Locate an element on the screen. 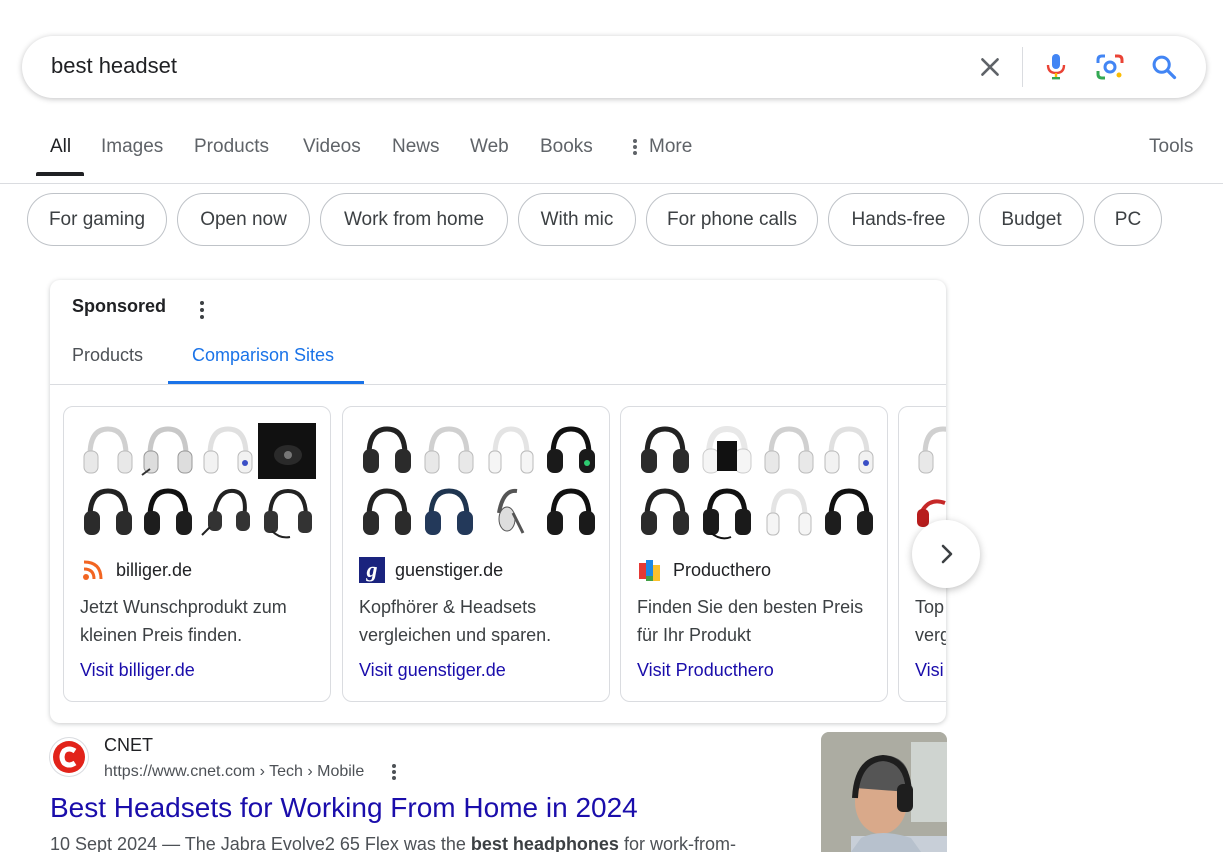  visit-link: Visit Producthero is located at coordinates (705, 670).